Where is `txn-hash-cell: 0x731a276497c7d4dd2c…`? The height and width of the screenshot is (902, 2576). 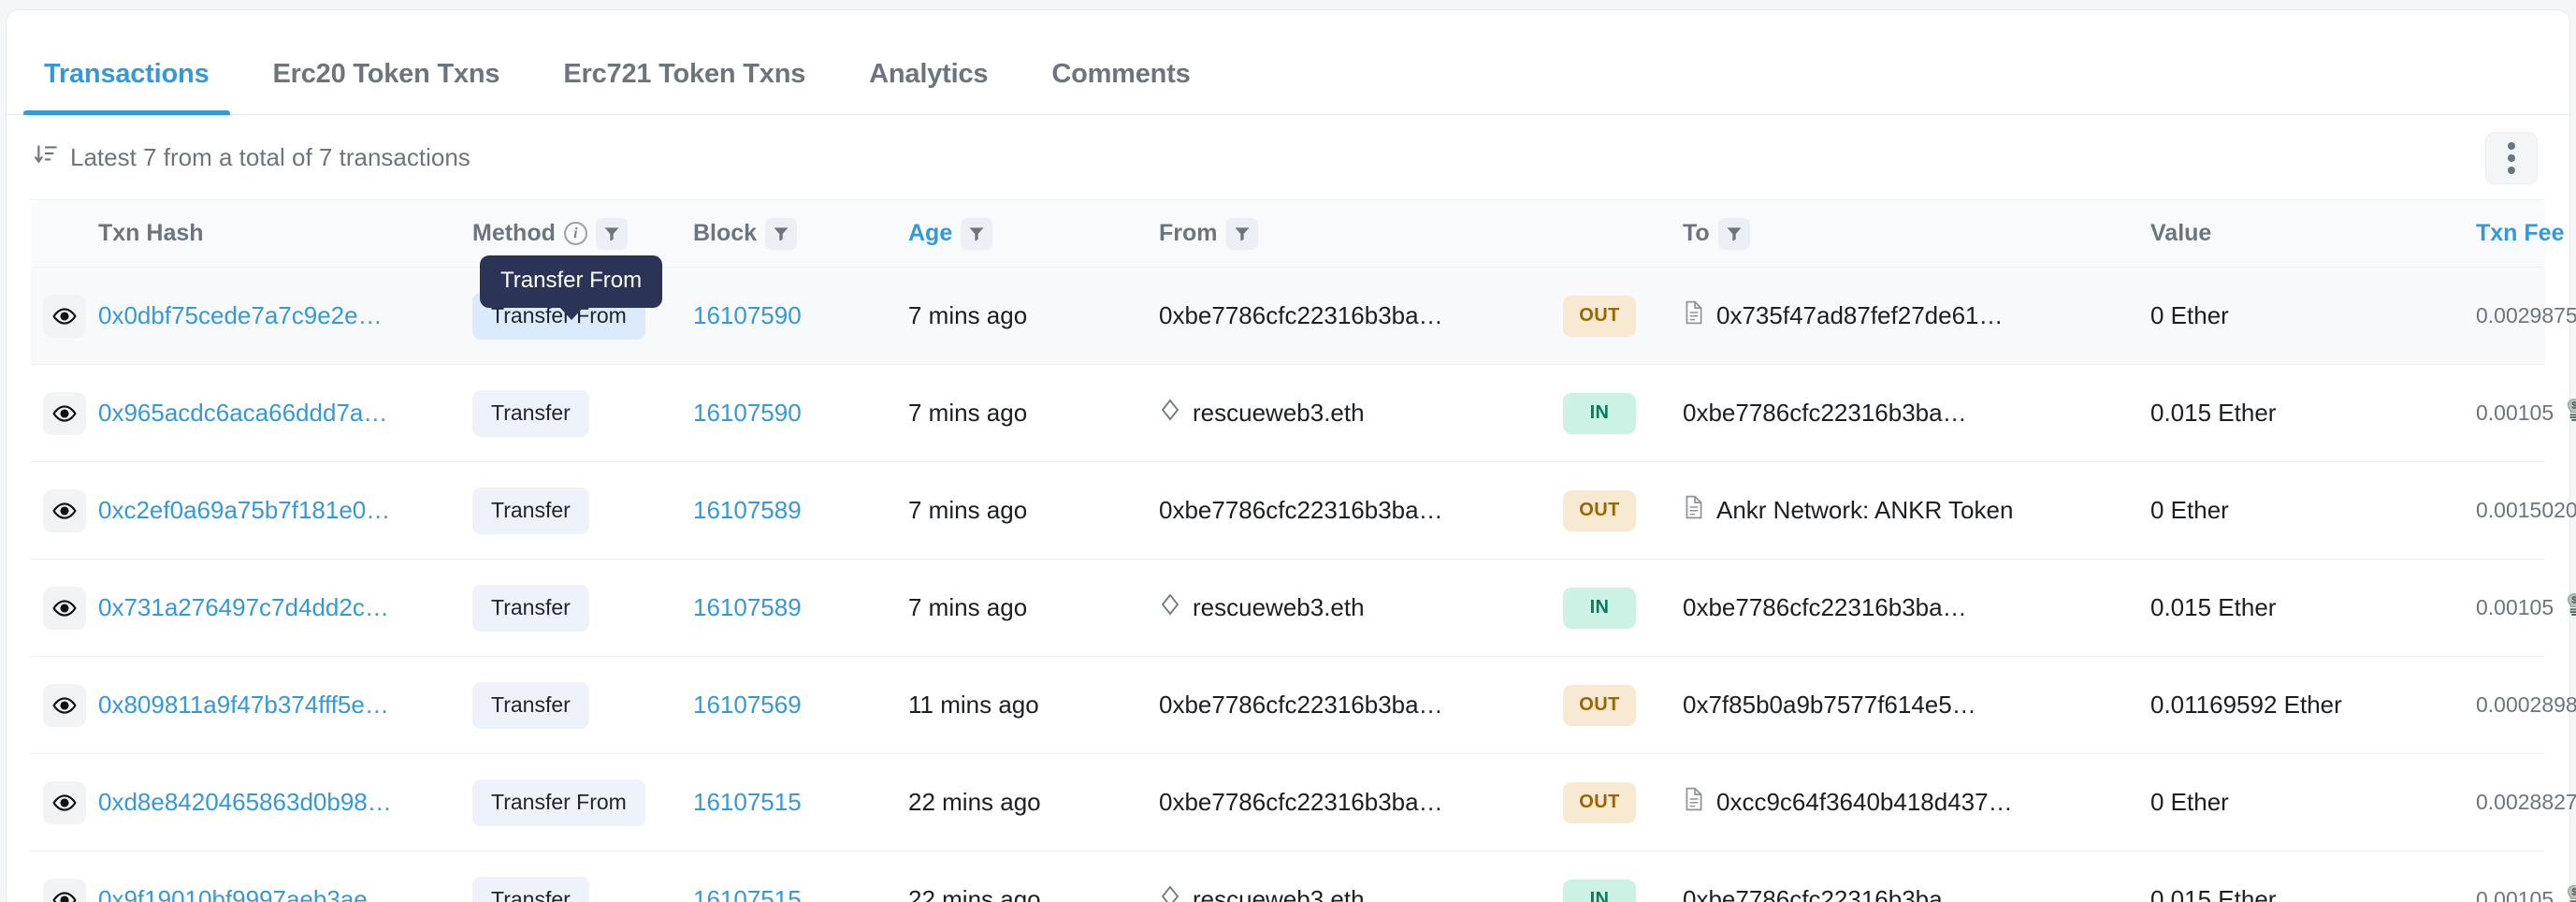 txn-hash-cell: 0x731a276497c7d4dd2c… is located at coordinates (285, 608).